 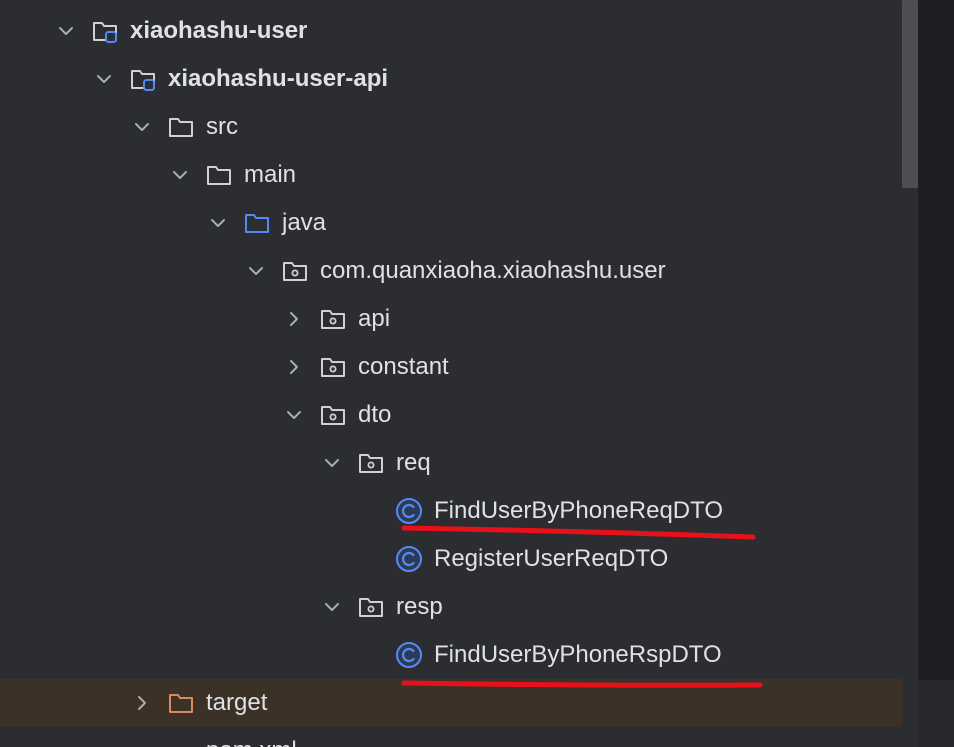 I want to click on tree-item: RegisterUserReqDTO, so click(x=451, y=559).